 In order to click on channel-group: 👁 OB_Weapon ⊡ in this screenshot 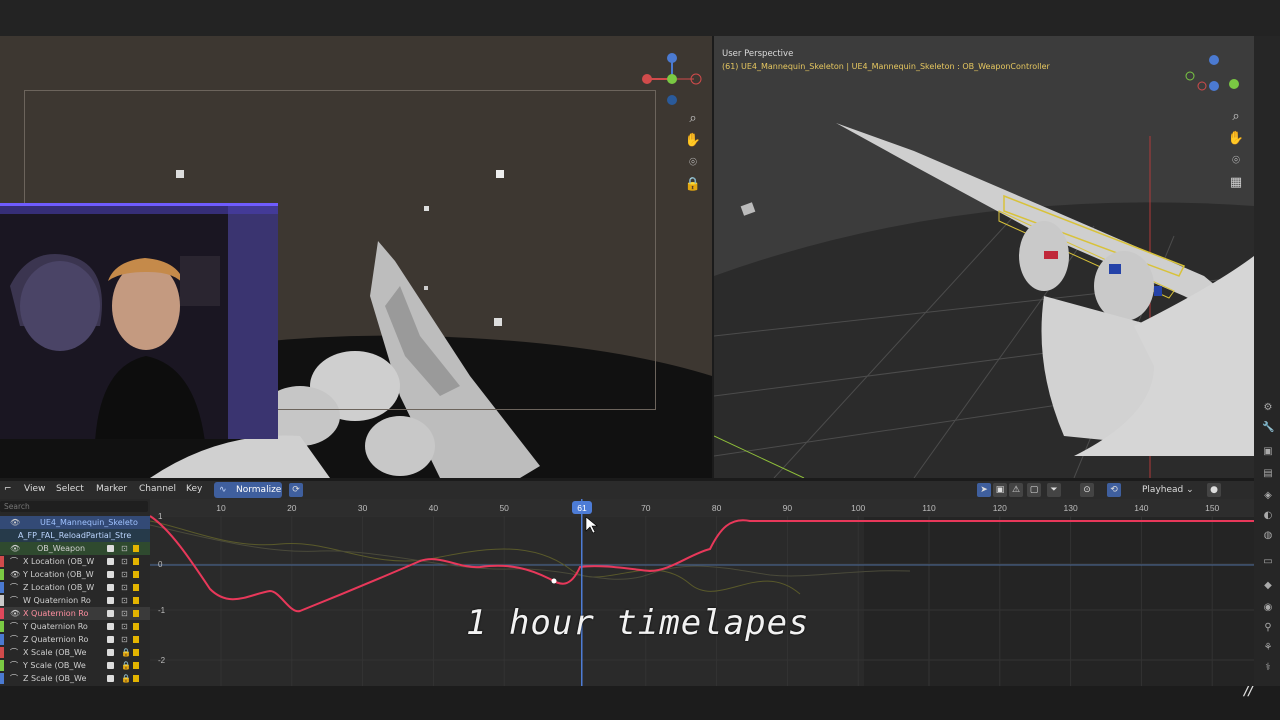, I will do `click(75, 548)`.